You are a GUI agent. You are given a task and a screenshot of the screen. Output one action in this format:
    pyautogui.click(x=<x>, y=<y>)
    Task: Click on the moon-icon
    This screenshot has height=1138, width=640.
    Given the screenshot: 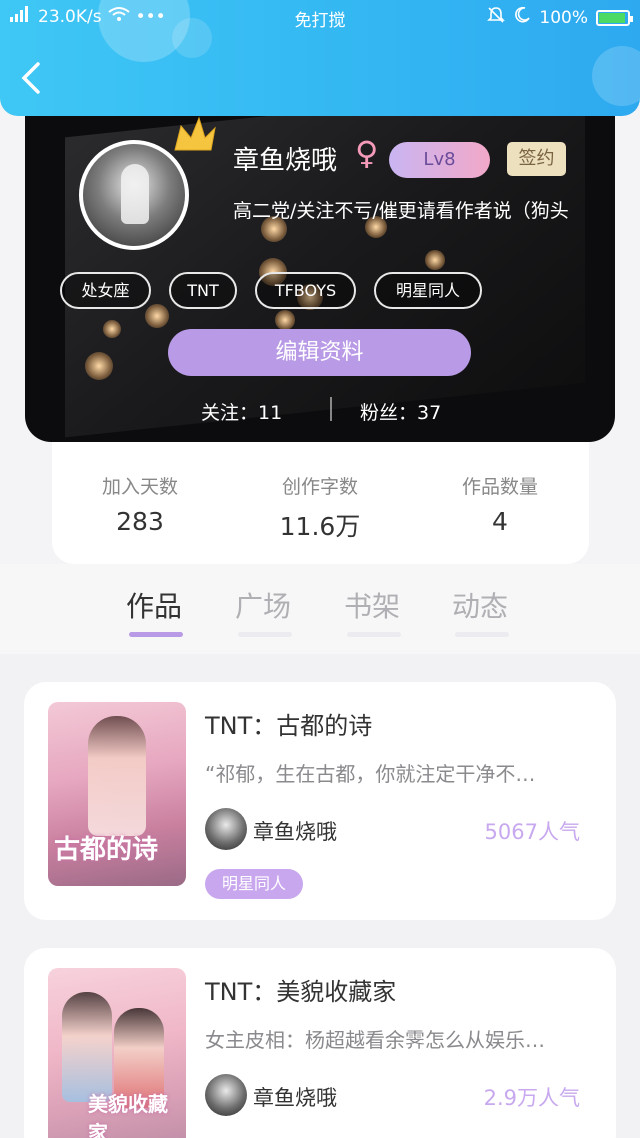 What is the action you would take?
    pyautogui.click(x=522, y=17)
    